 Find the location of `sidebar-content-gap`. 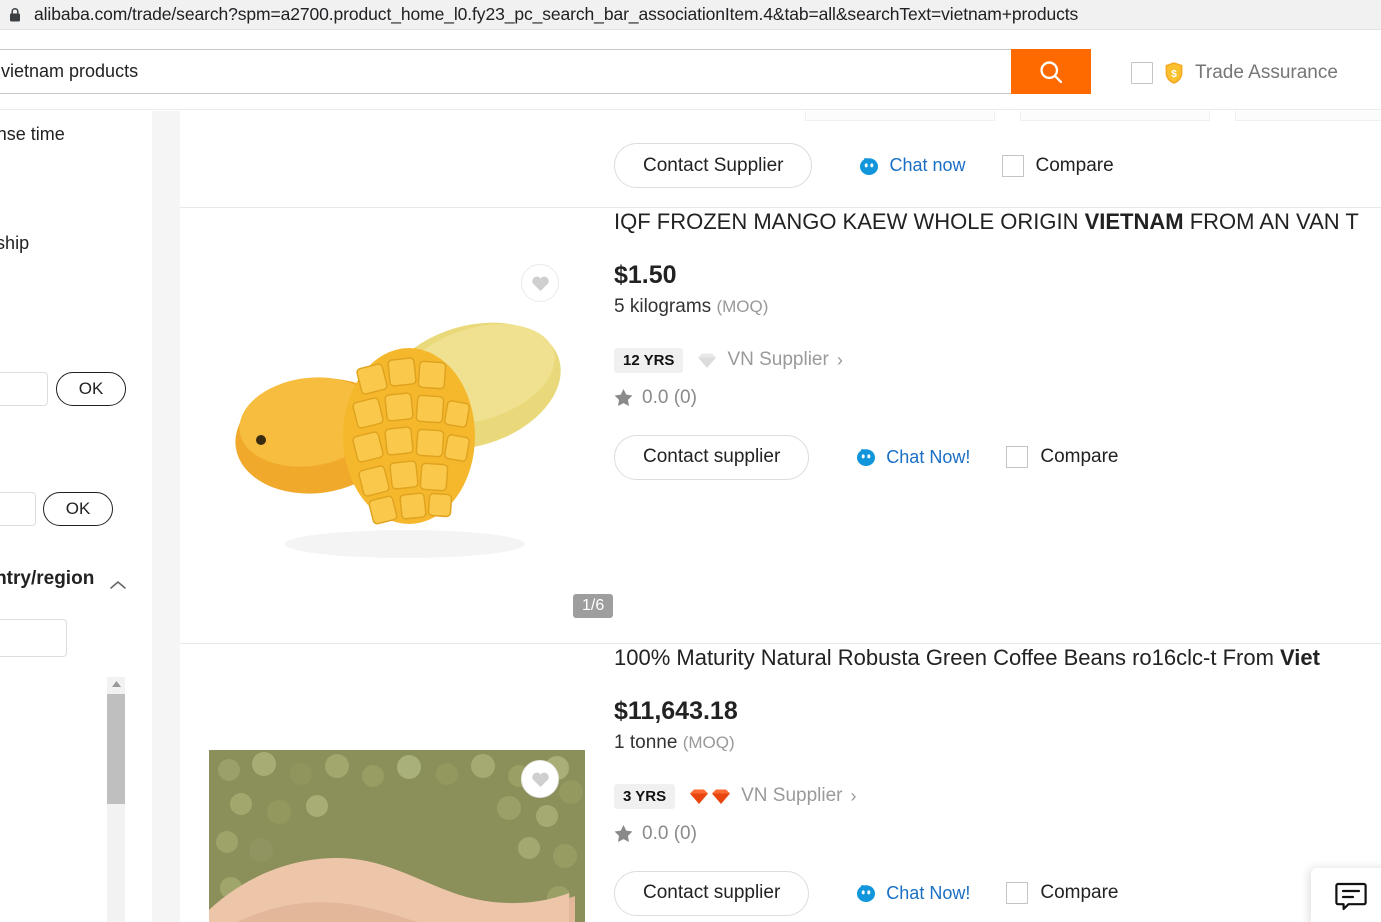

sidebar-content-gap is located at coordinates (166, 516).